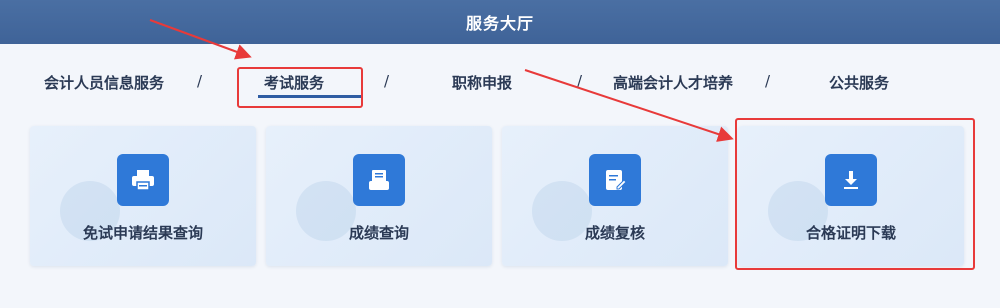 The image size is (1000, 308). Describe the element at coordinates (629, 105) in the screenshot. I see `arrow-to-download-card` at that location.